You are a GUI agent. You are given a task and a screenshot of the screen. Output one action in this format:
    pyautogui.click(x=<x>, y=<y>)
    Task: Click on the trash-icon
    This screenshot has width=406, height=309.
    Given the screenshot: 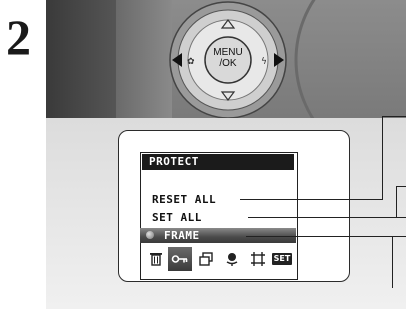 What is the action you would take?
    pyautogui.click(x=156, y=259)
    